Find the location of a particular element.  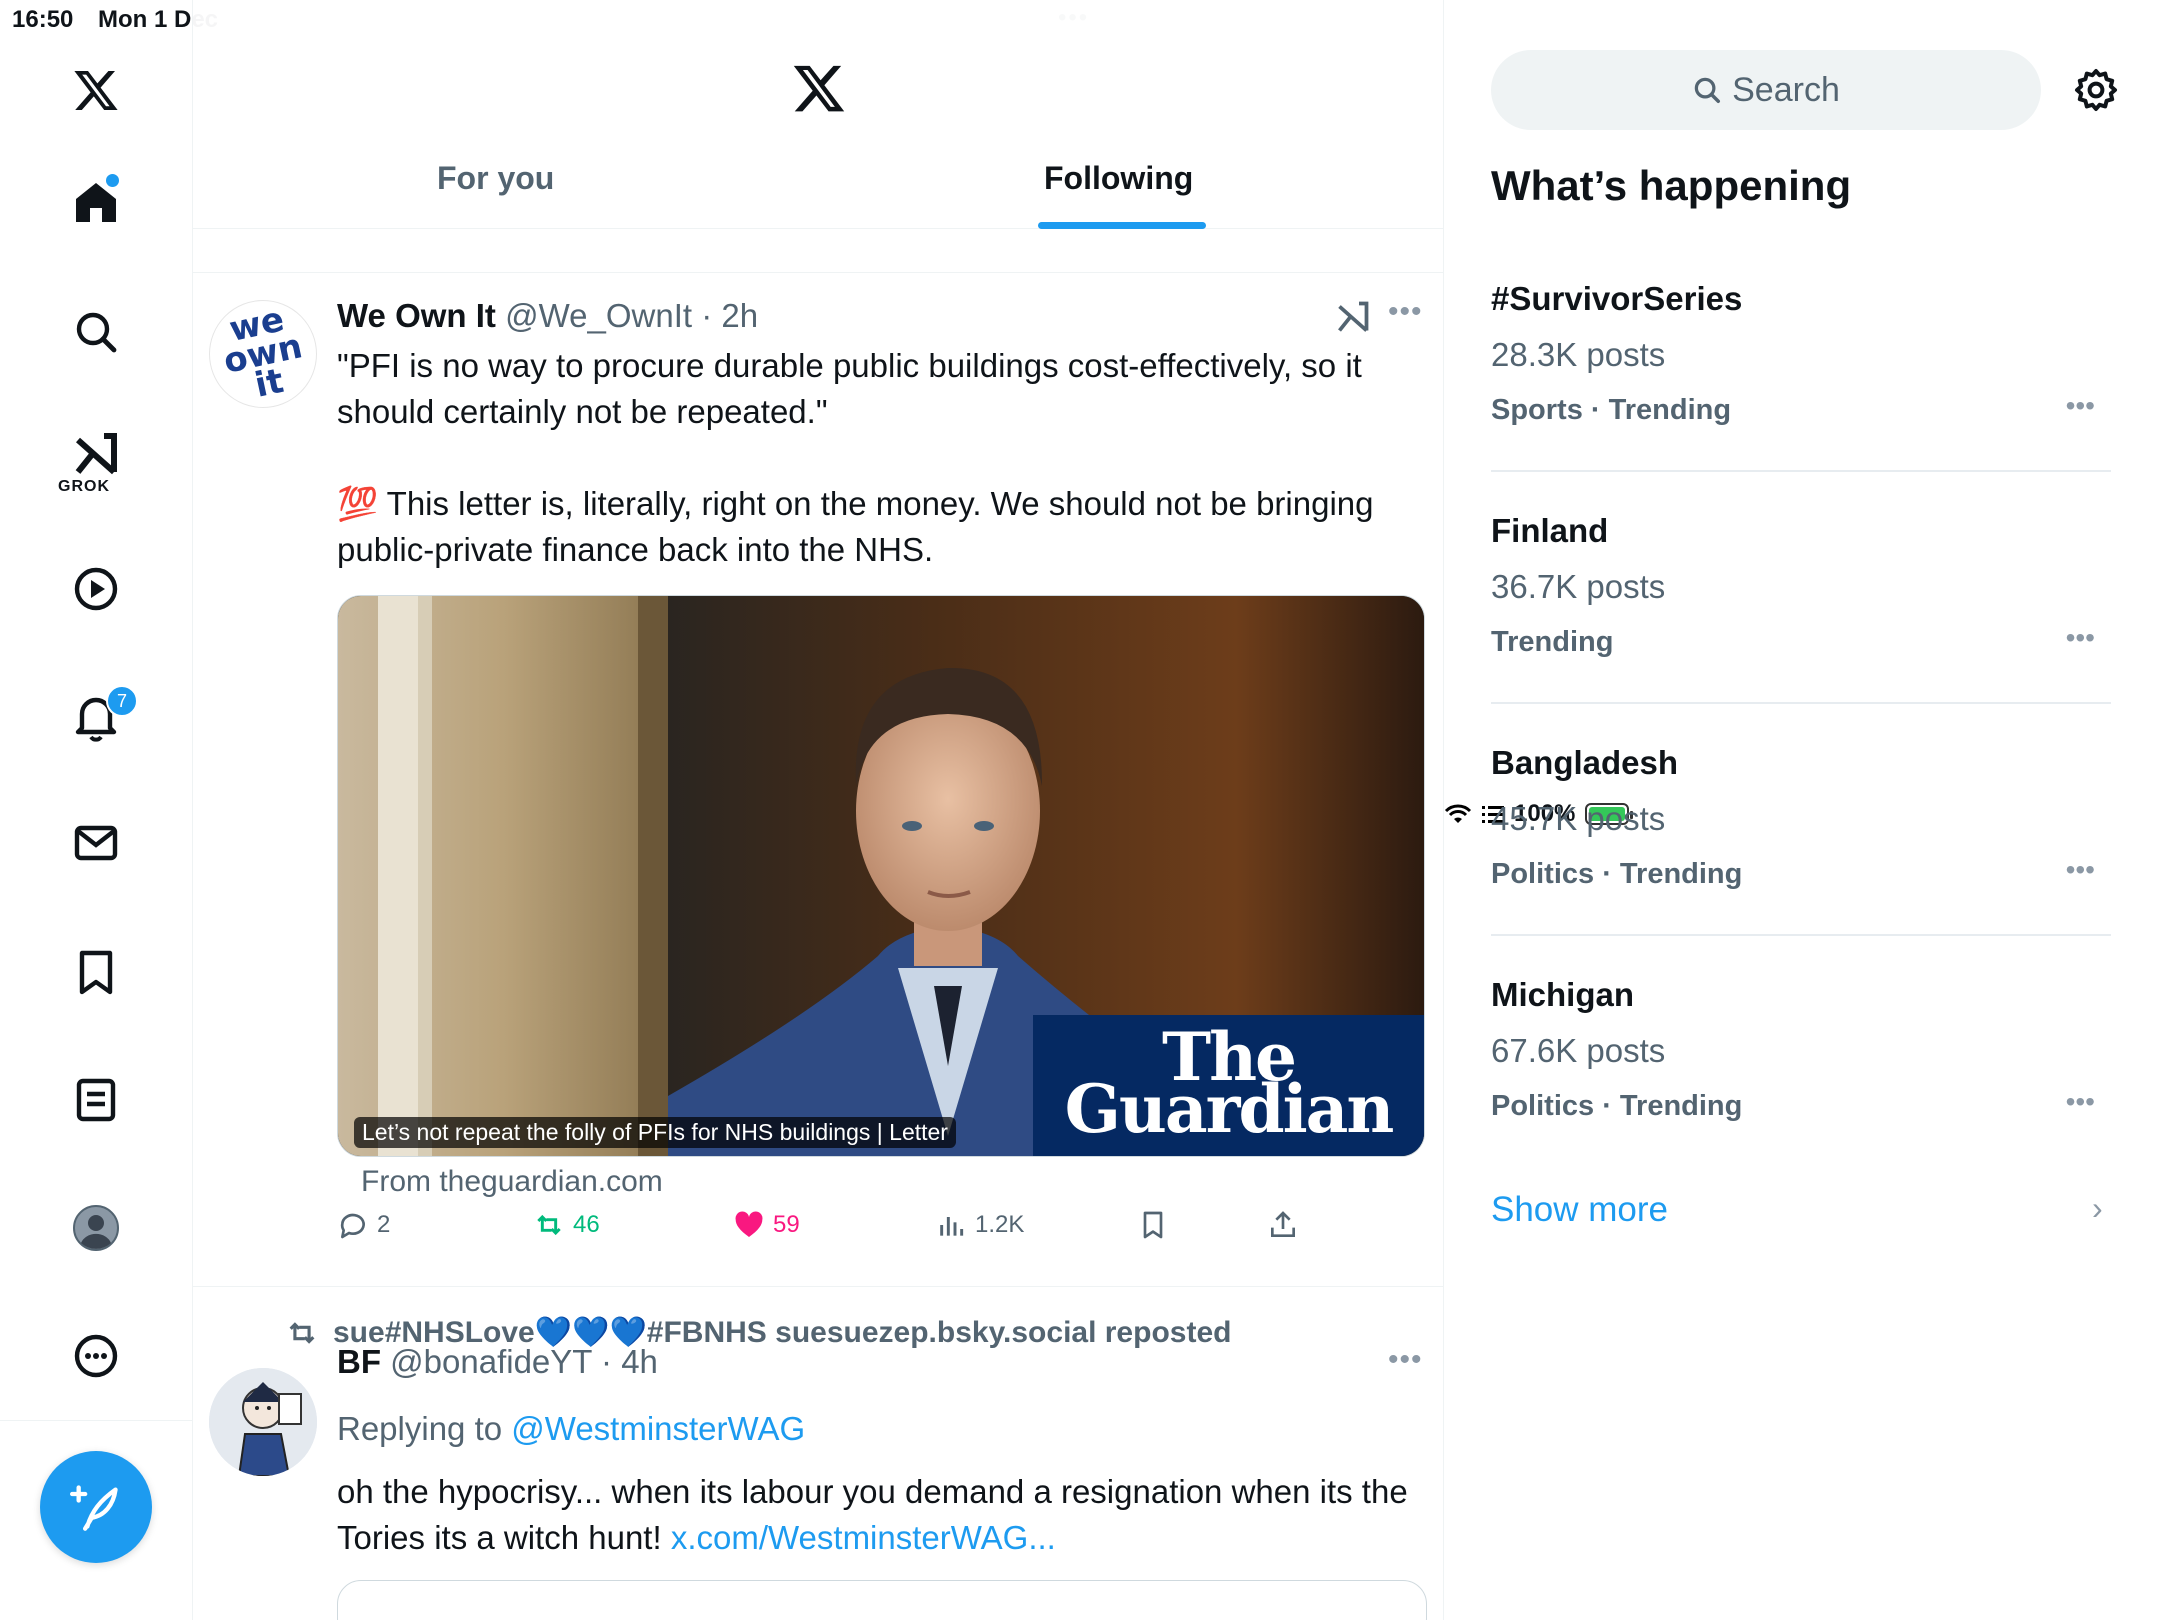

bookmark-icon is located at coordinates (1153, 1225).